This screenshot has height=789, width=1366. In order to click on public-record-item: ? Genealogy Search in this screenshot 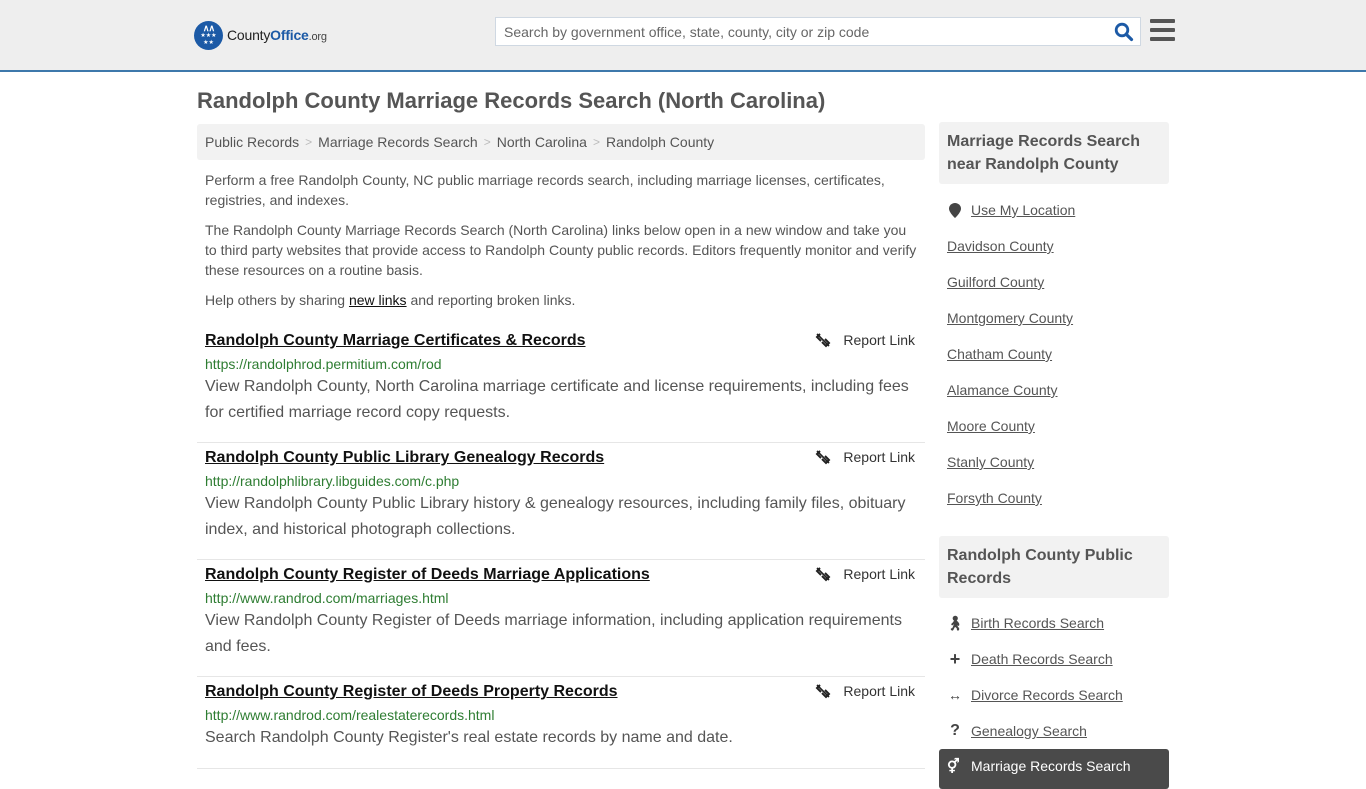, I will do `click(1057, 731)`.